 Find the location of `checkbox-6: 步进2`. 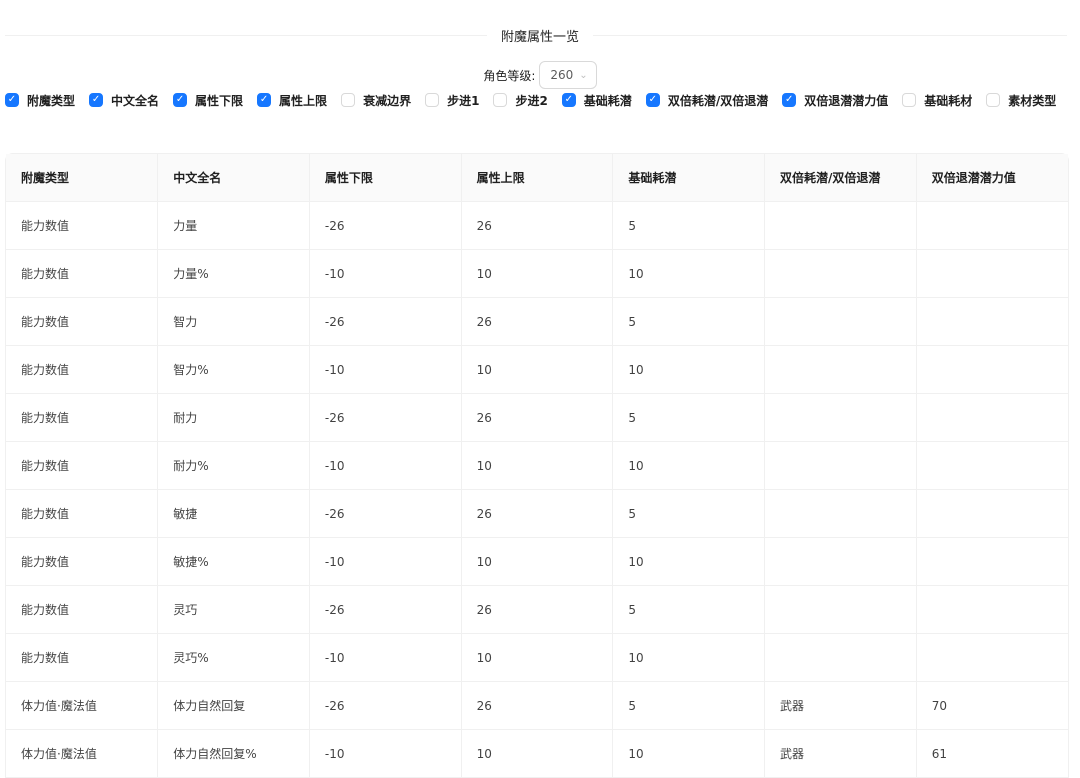

checkbox-6: 步进2 is located at coordinates (520, 100).